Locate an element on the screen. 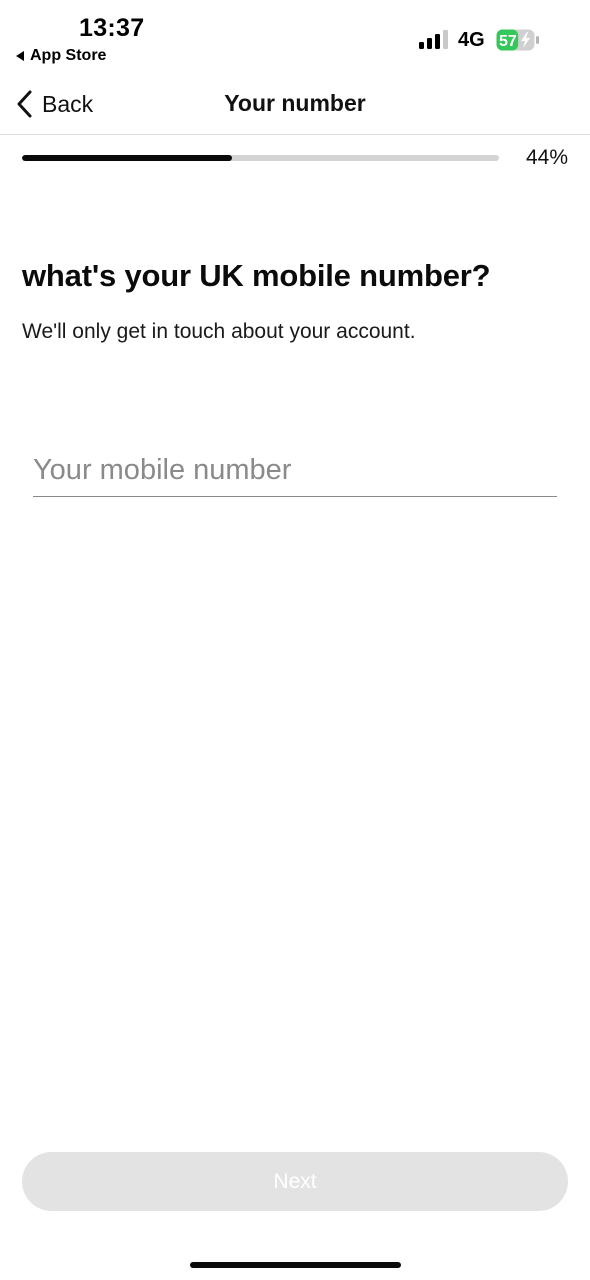  navigation-bar: Back Your number is located at coordinates (295, 103).